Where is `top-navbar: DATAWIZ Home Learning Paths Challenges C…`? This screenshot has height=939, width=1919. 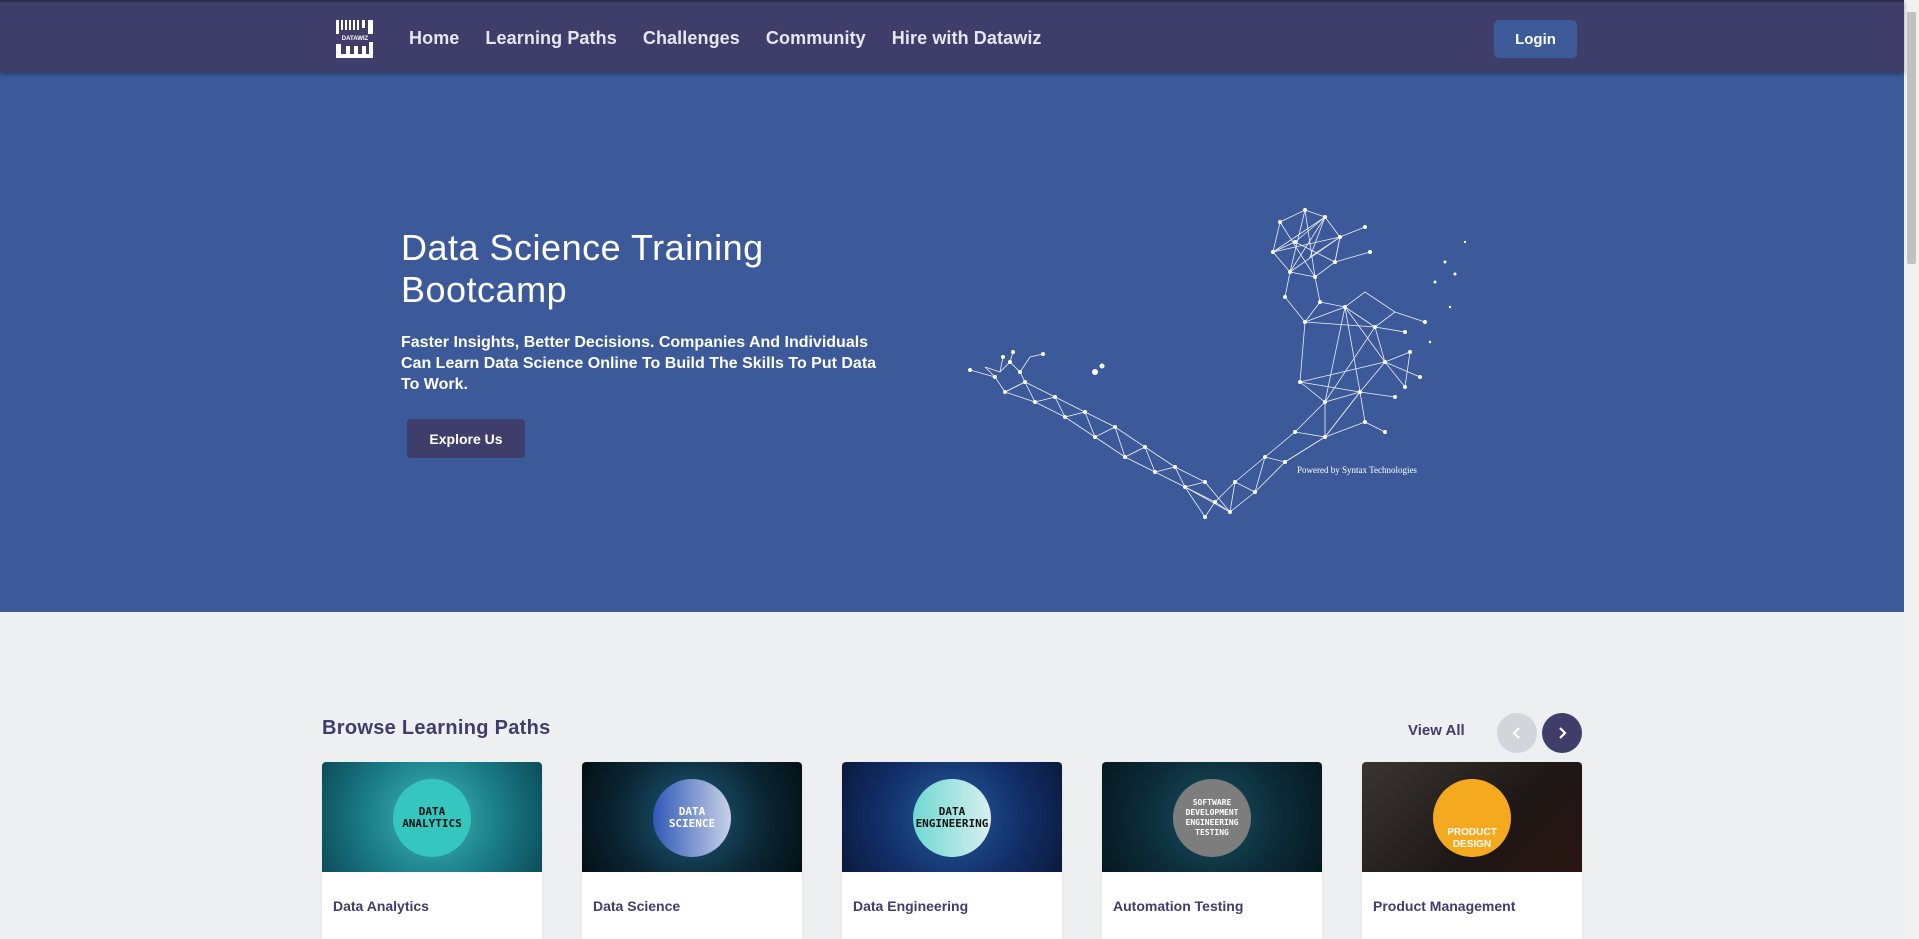
top-navbar: DATAWIZ Home Learning Paths Challenges C… is located at coordinates (952, 36).